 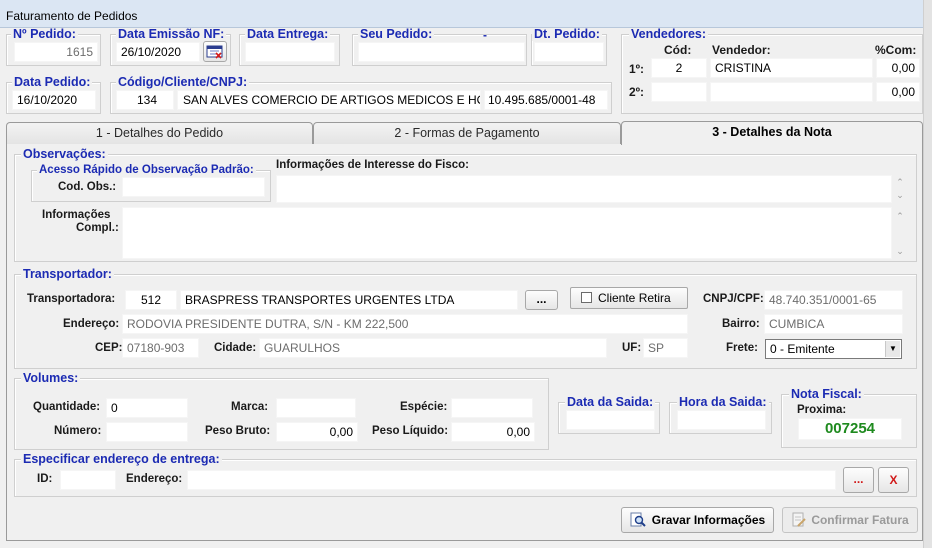 I want to click on compl-textarea, so click(x=507, y=233).